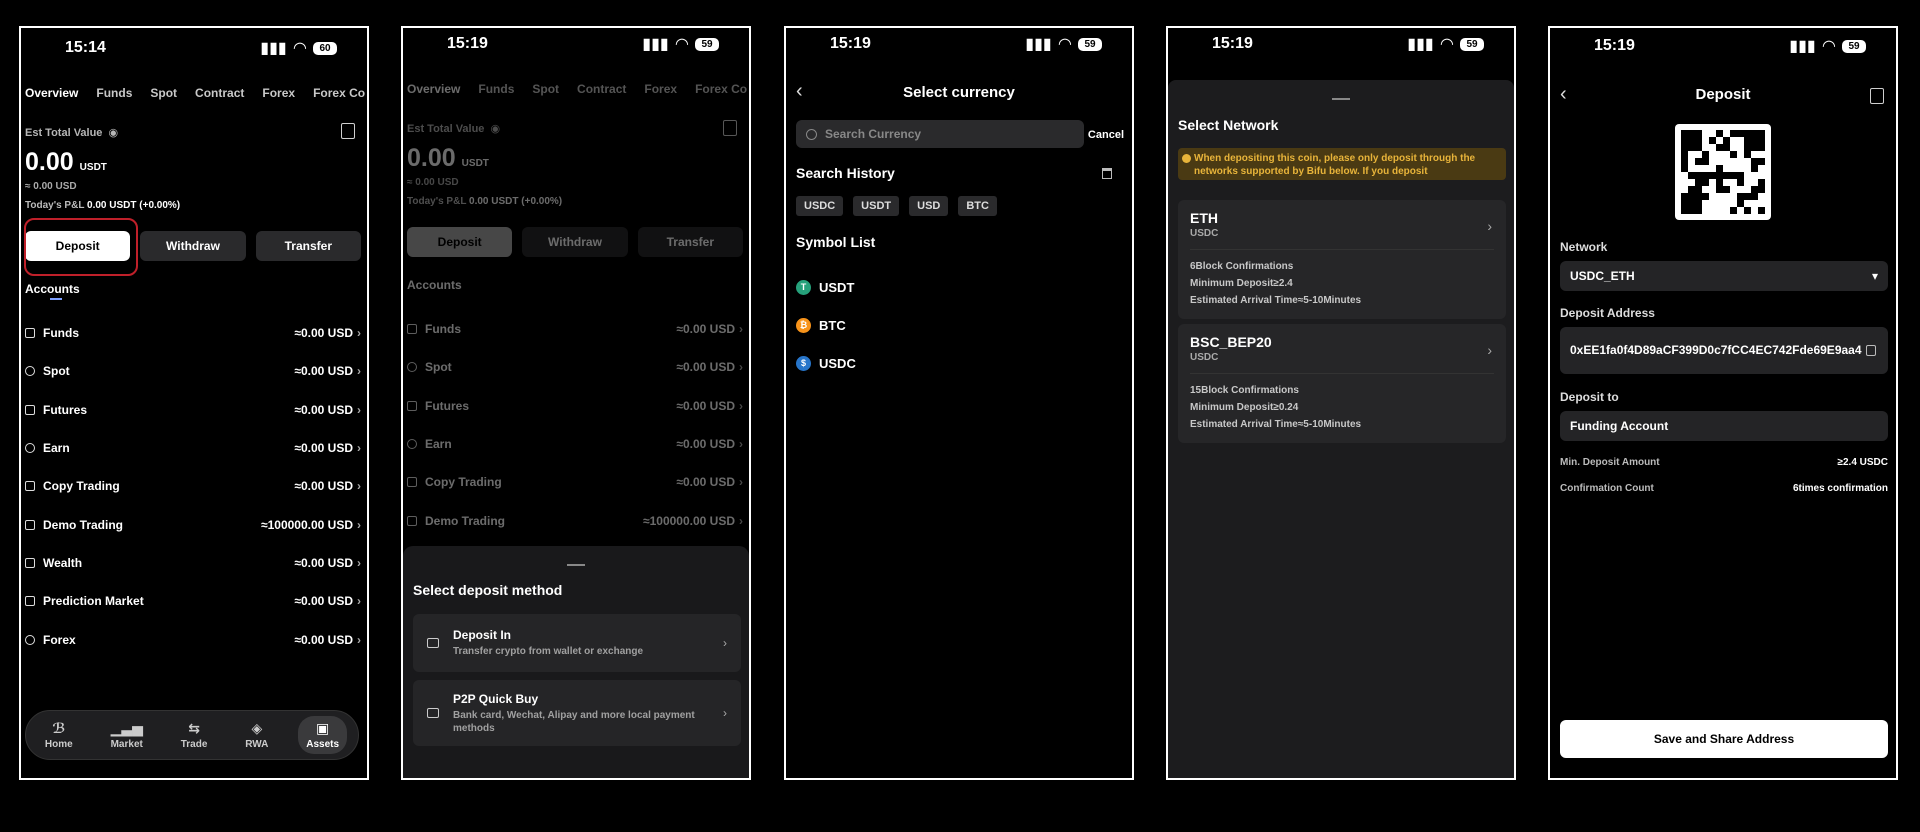 The width and height of the screenshot is (1920, 832). What do you see at coordinates (940, 134) in the screenshot?
I see `search-input: Search Currency` at bounding box center [940, 134].